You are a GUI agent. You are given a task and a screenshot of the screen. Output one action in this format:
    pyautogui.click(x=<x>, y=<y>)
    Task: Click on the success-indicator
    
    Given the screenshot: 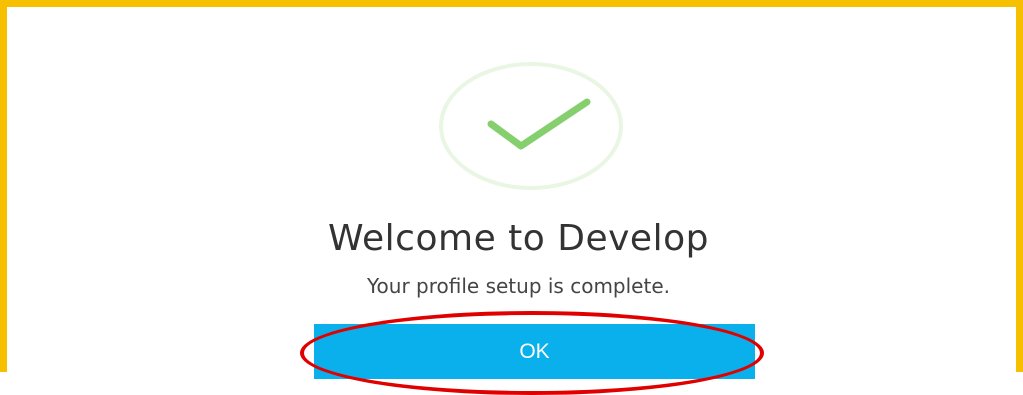 What is the action you would take?
    pyautogui.click(x=531, y=126)
    